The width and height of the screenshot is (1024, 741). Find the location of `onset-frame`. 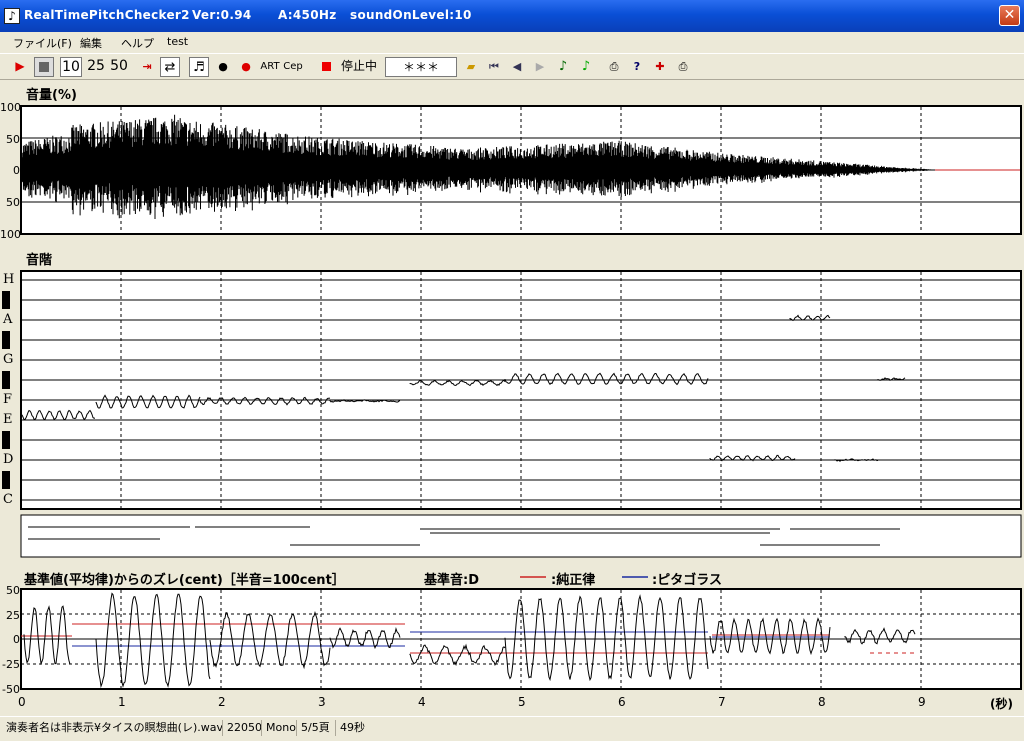

onset-frame is located at coordinates (521, 536).